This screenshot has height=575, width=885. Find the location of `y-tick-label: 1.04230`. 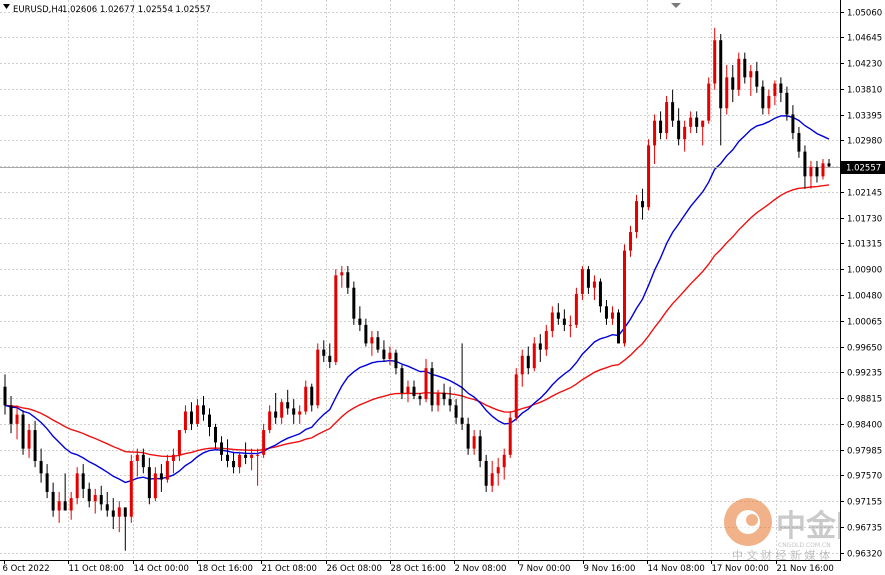

y-tick-label: 1.04230 is located at coordinates (864, 65).